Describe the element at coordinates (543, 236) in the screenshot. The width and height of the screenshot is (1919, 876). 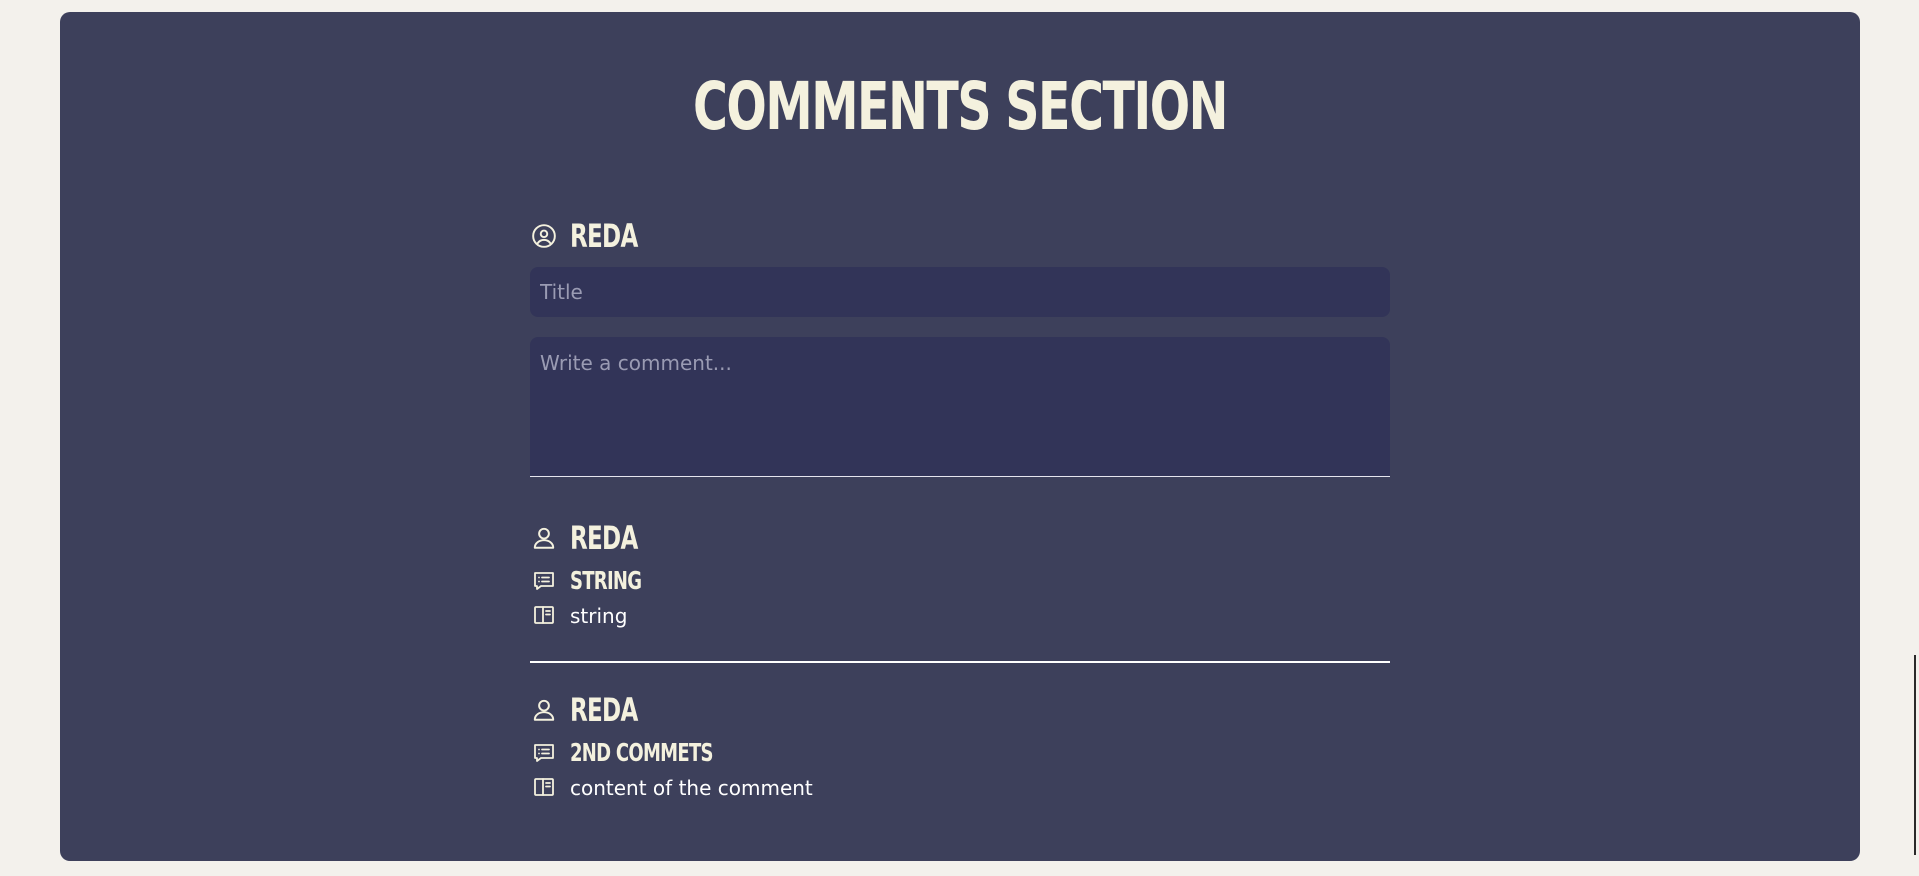
I see `user-circle-icon` at that location.